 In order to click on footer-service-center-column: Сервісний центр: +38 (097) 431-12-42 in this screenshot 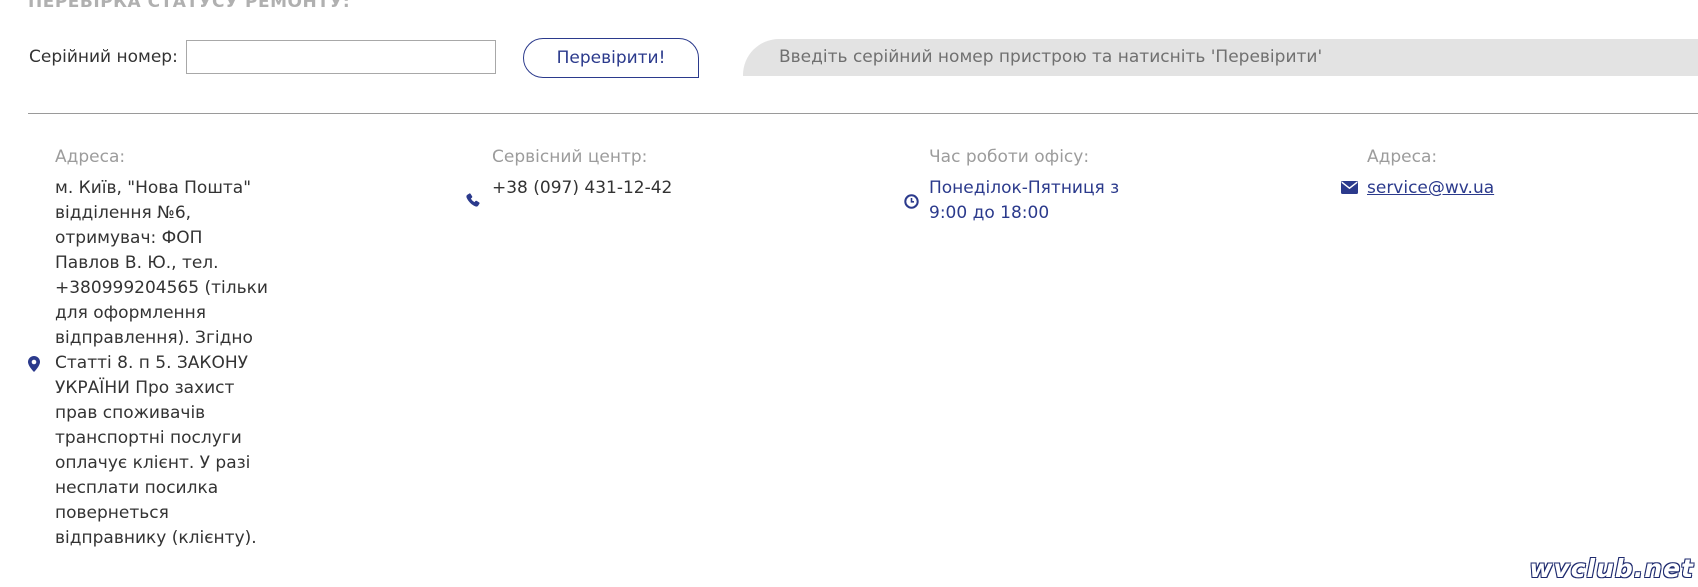, I will do `click(657, 174)`.